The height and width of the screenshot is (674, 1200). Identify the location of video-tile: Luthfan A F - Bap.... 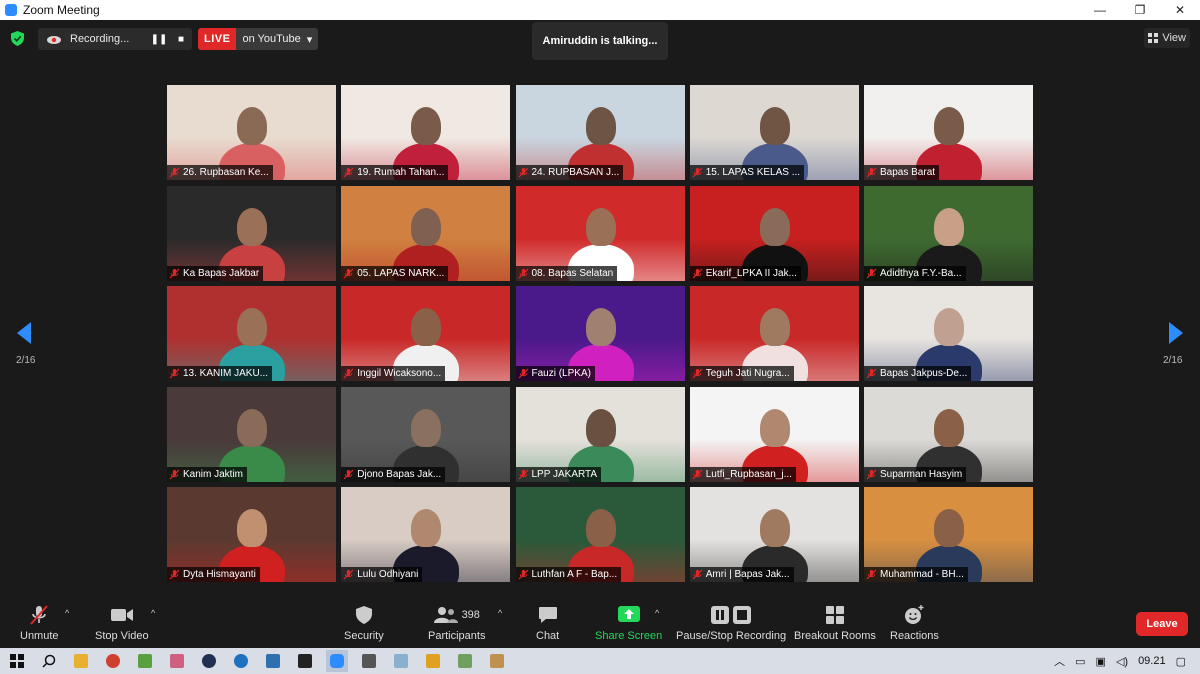
(600, 534).